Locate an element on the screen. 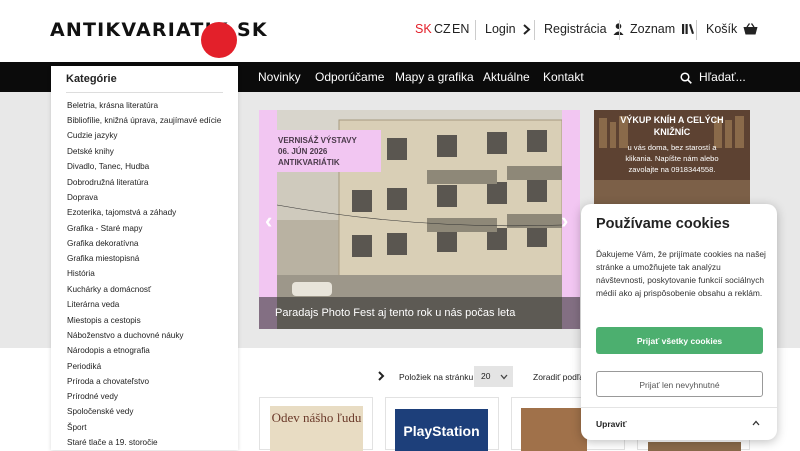 This screenshot has width=800, height=451. sidebar-item-periodika: Periodiká is located at coordinates (84, 366).